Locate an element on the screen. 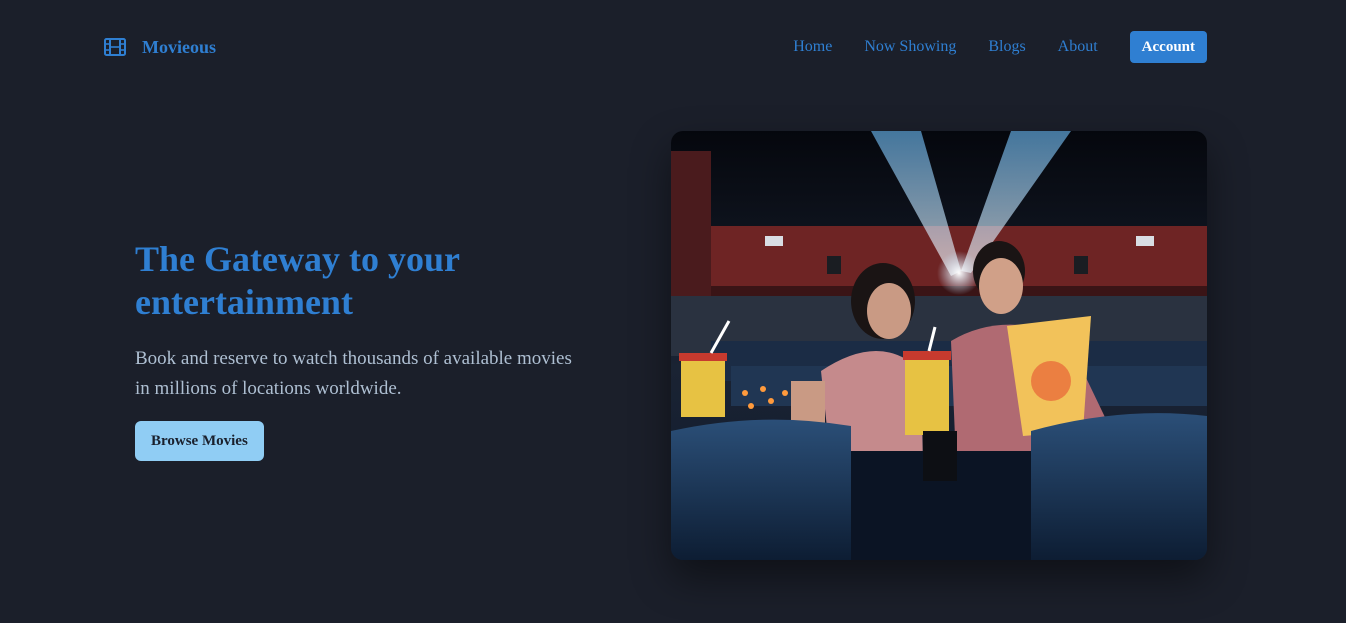 The width and height of the screenshot is (1346, 623). film-icon is located at coordinates (115, 47).